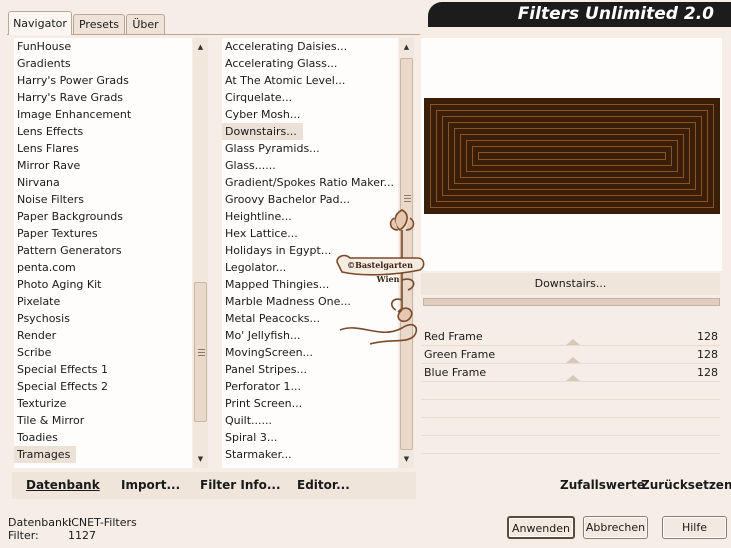  What do you see at coordinates (52, 535) in the screenshot?
I see `status-filter: Filter: 1127` at bounding box center [52, 535].